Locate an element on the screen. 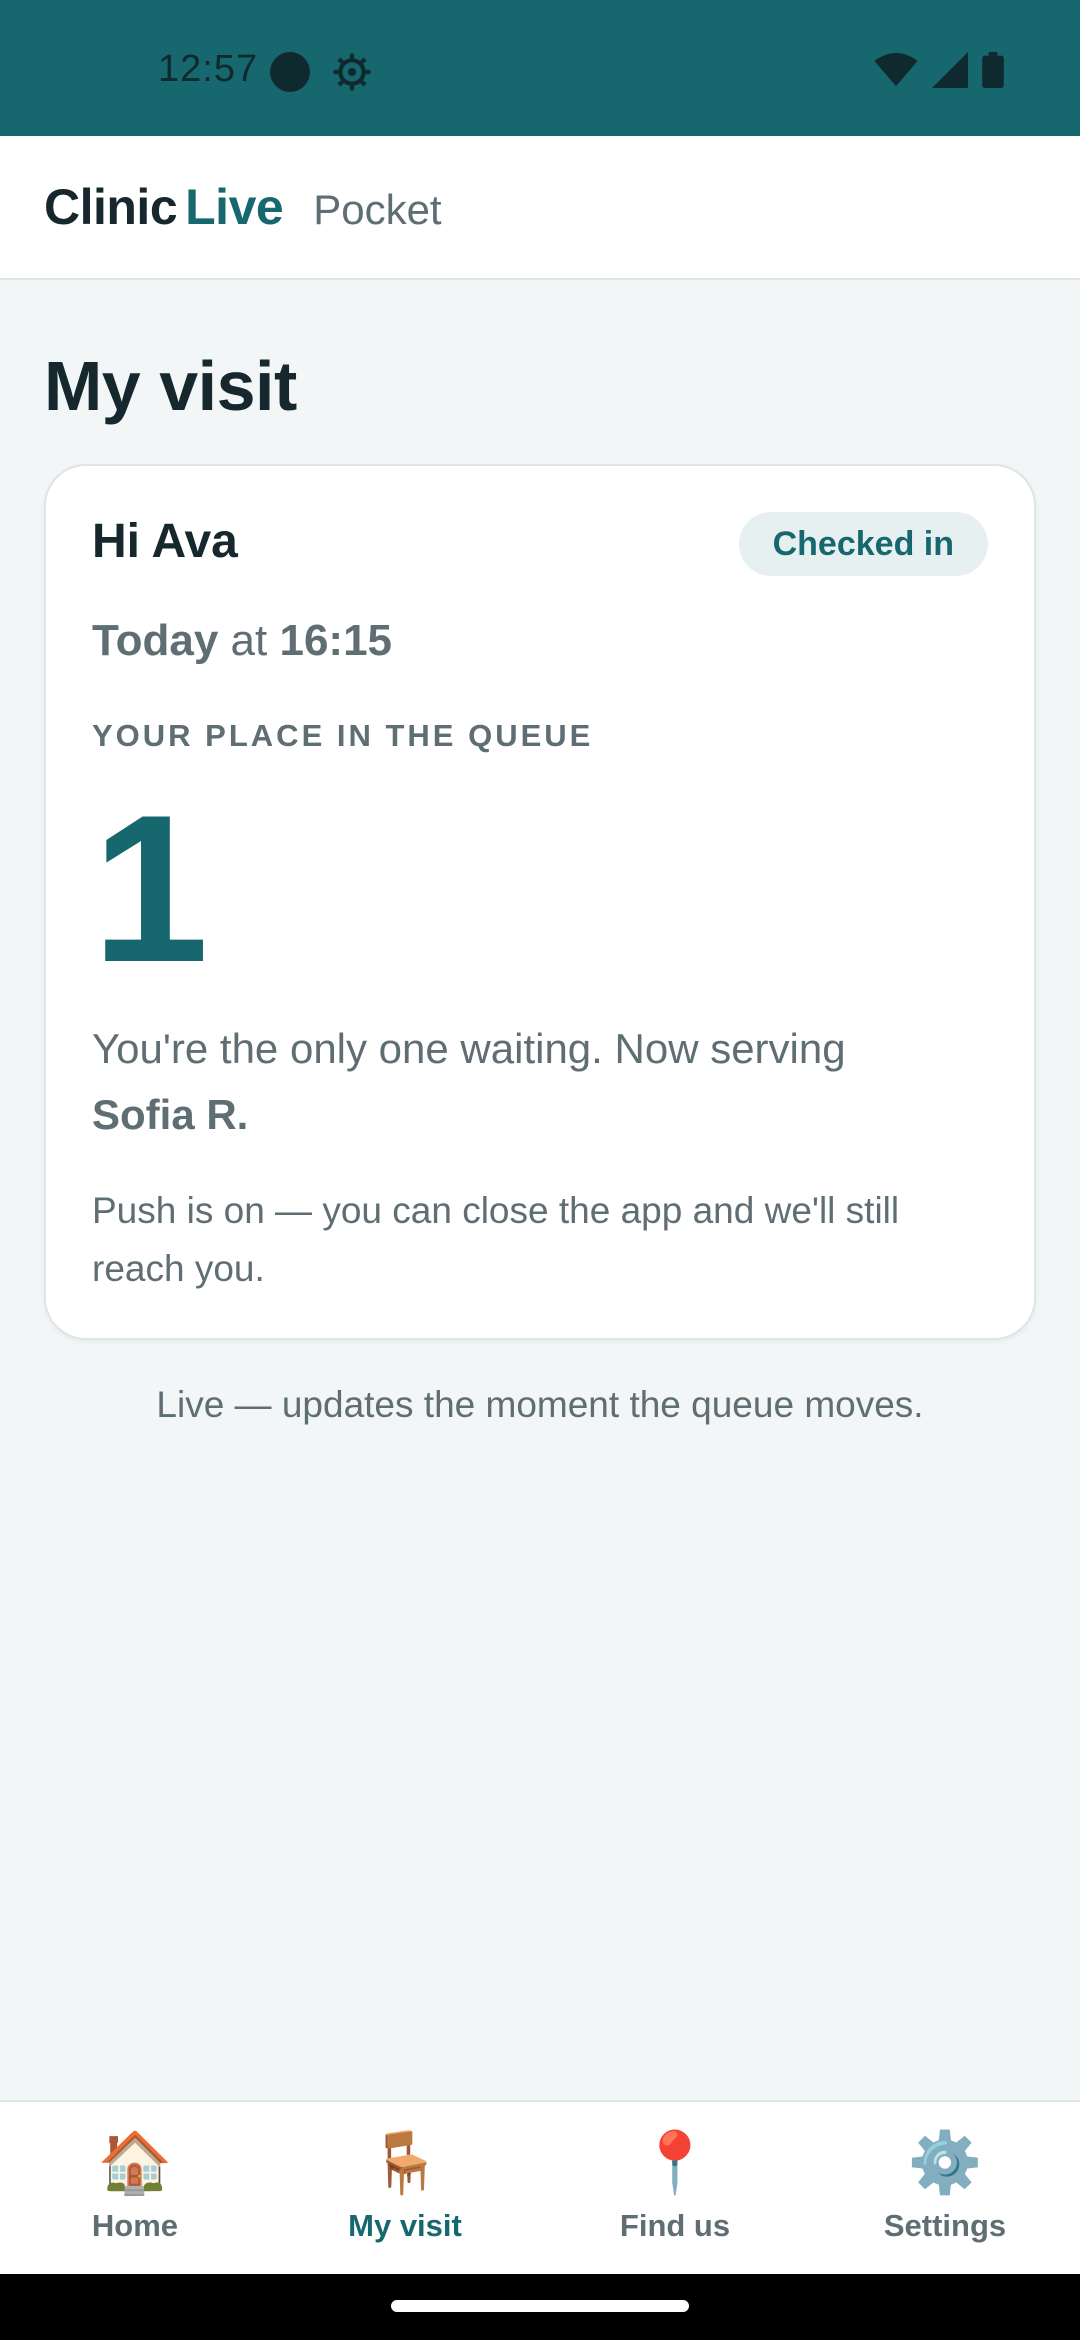 The height and width of the screenshot is (2340, 1080). nav-home: 🏠 Home is located at coordinates (135, 2188).